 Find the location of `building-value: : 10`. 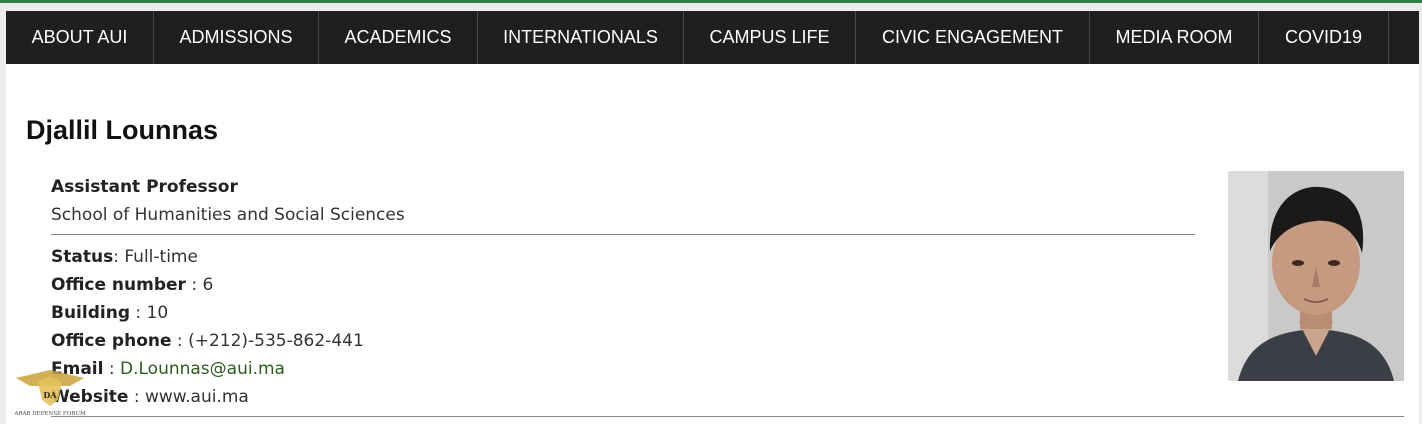

building-value: : 10 is located at coordinates (149, 313).